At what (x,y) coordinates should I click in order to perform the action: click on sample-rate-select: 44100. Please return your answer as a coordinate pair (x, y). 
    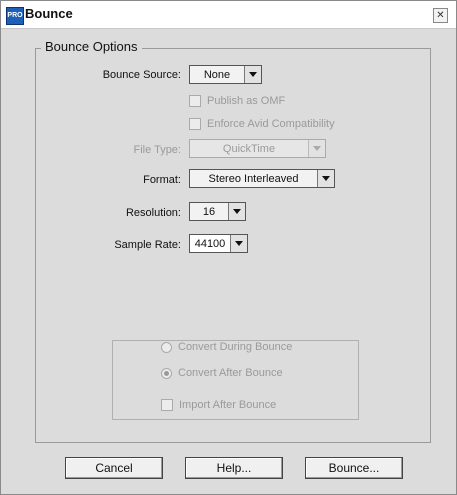
    Looking at the image, I should click on (218, 243).